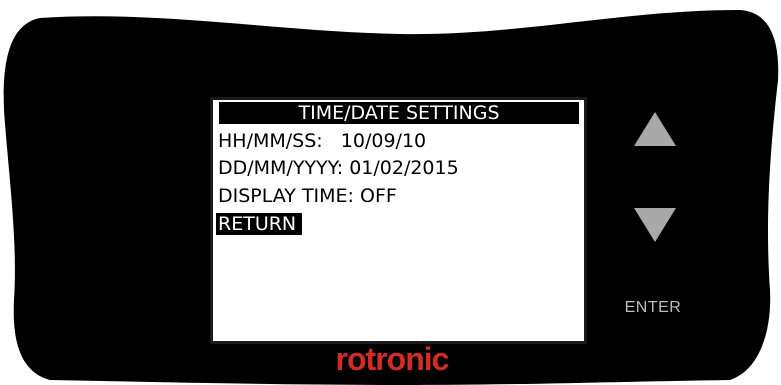 The width and height of the screenshot is (781, 385). Describe the element at coordinates (392, 359) in the screenshot. I see `rotronic-logo: rotronic` at that location.